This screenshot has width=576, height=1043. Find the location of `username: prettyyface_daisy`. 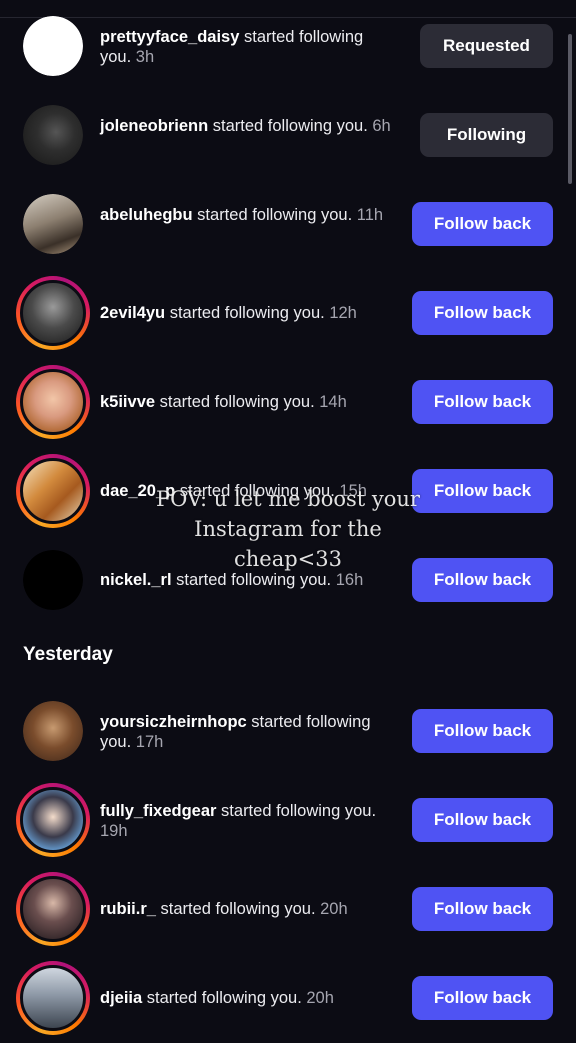

username: prettyyface_daisy is located at coordinates (169, 37).